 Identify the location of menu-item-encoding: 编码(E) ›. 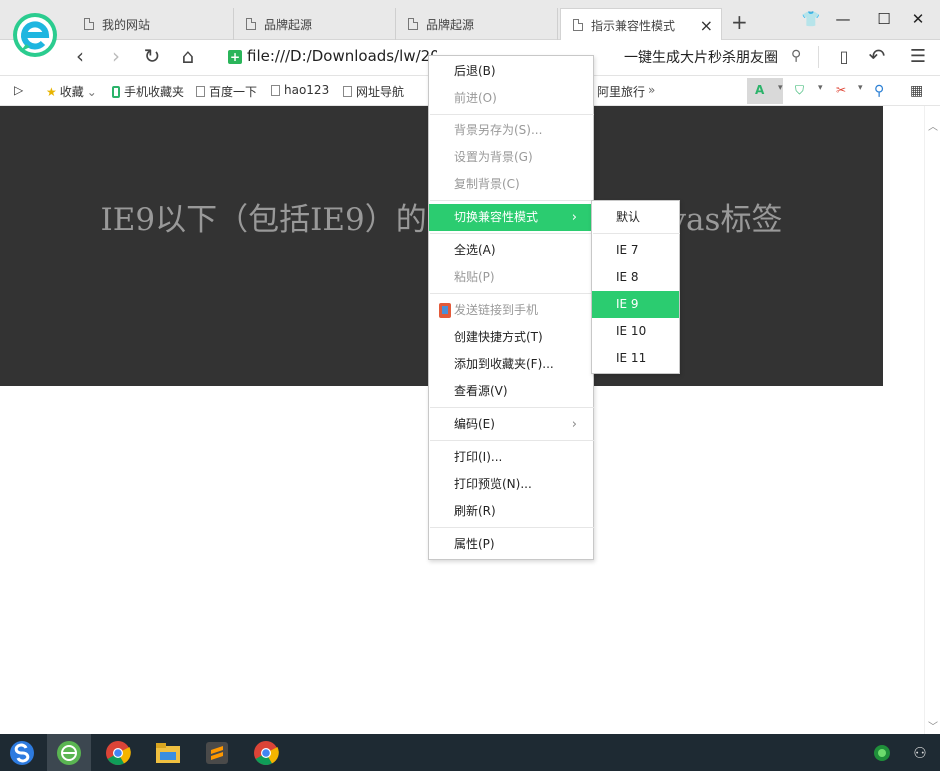
(511, 424).